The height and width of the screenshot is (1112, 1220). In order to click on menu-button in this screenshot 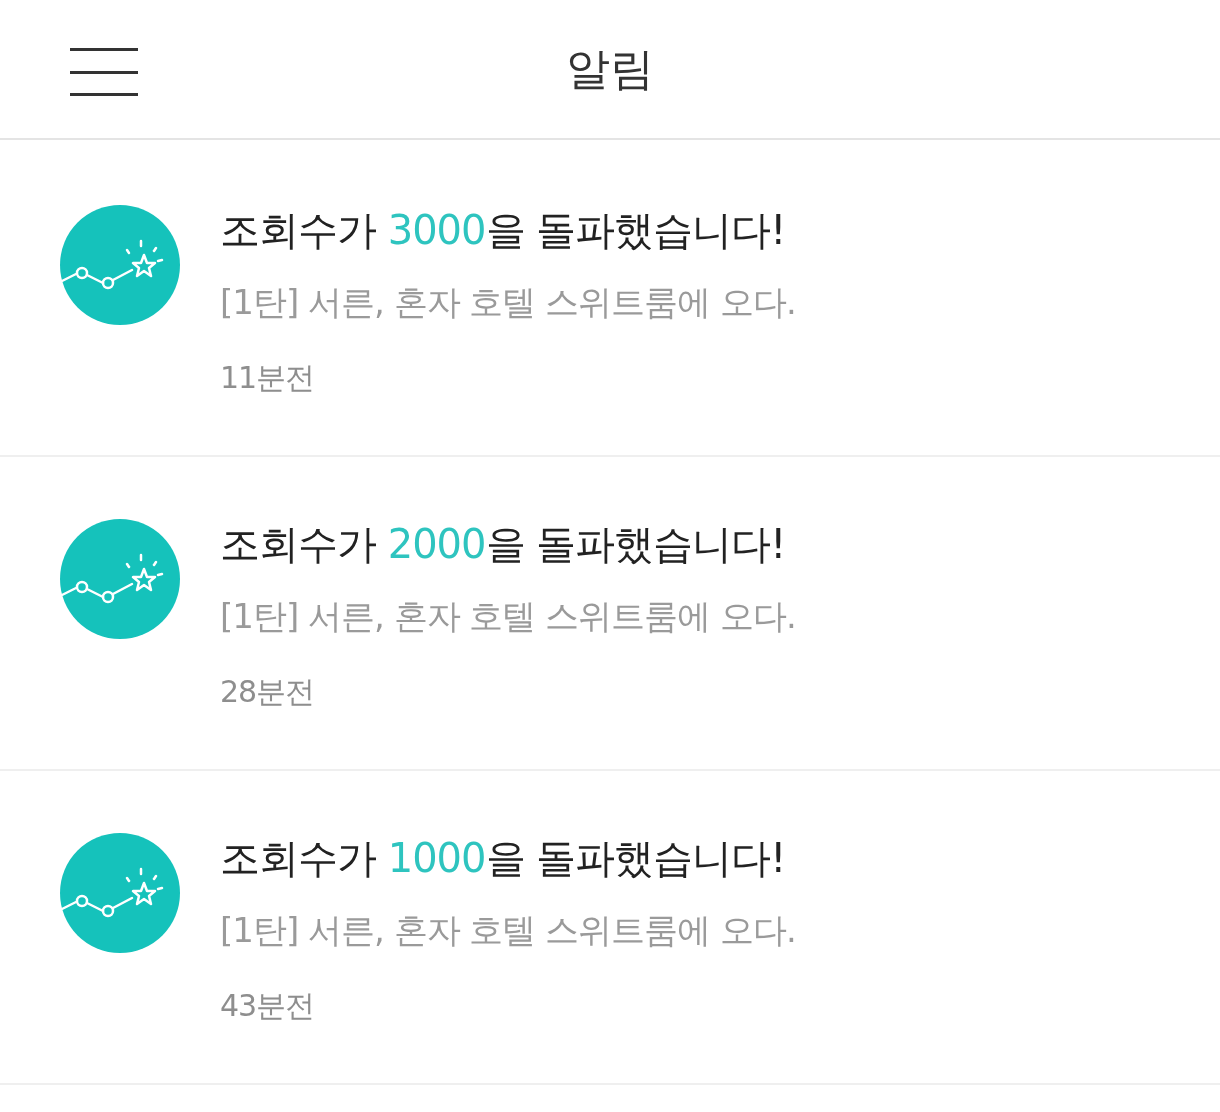, I will do `click(105, 72)`.